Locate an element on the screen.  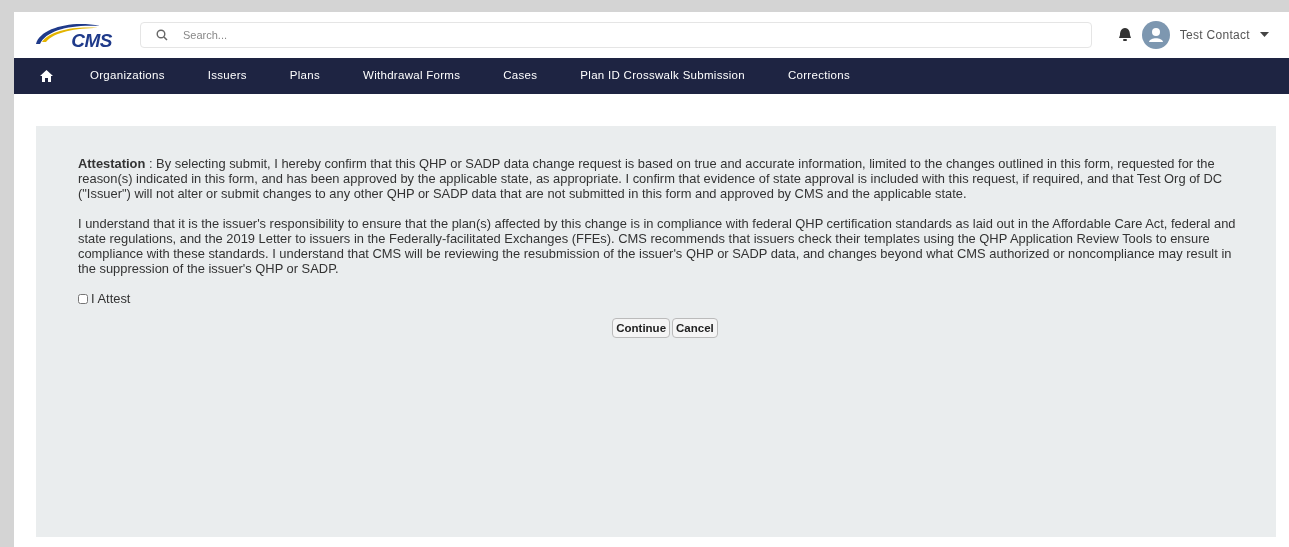
attestation-paragraph: Attestation : By selecting submit, I hereby confirm that this QHP or SADP data change request is based on true and accurate information, limited to the changes outlined in this form, requested for the reason(s) indicated in this form, and has been approved by the applicable state, as appropriate. I confirm that evidence of state approval is included with this request, if required, and that Test Org of DC ("Issuer") will not alter or submit changes to any other QHP or SADP data that are not submitted in this form and approved by CMS and the applicable state. is located at coordinates (651, 178).